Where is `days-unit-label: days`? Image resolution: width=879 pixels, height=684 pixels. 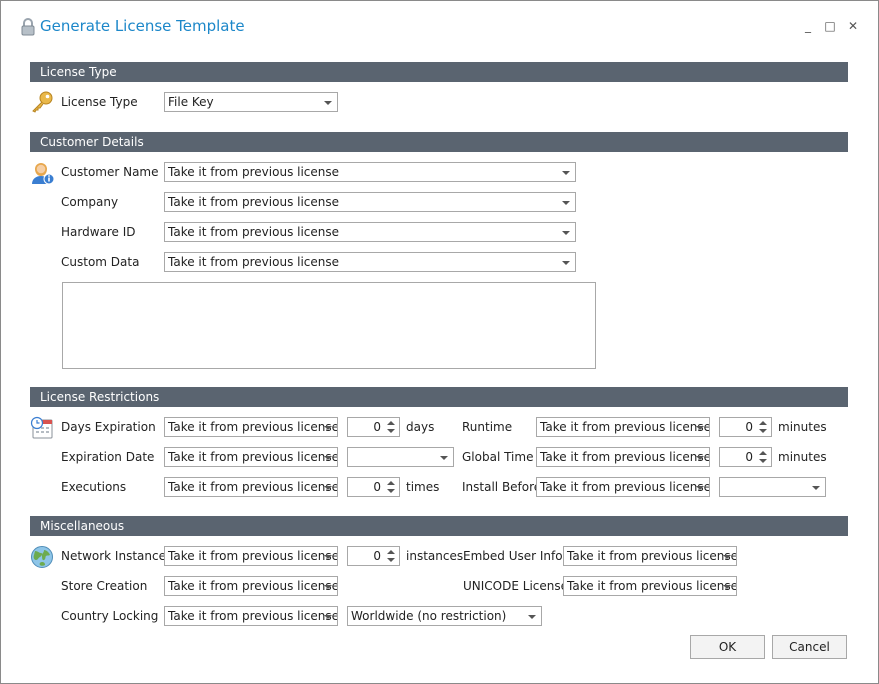 days-unit-label: days is located at coordinates (420, 427).